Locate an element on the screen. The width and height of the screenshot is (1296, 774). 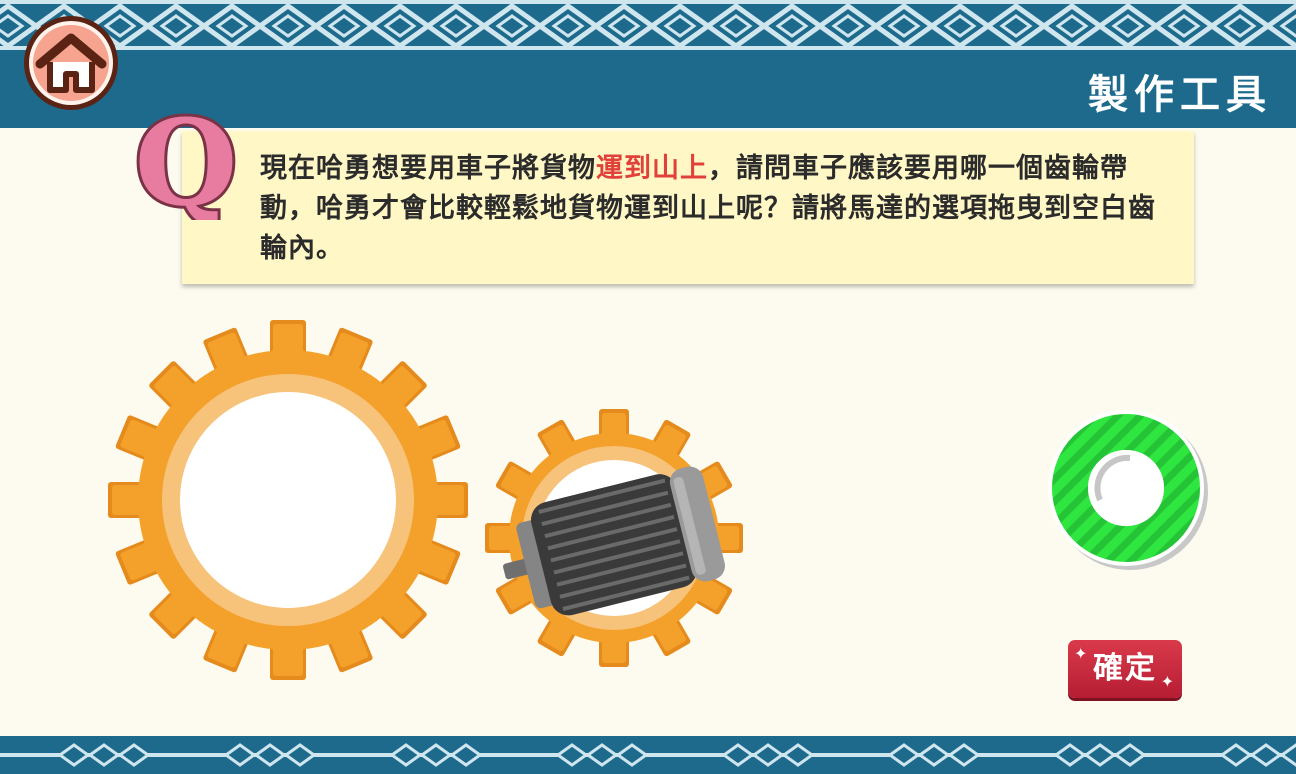
page-title: 製作工具 is located at coordinates (1180, 95).